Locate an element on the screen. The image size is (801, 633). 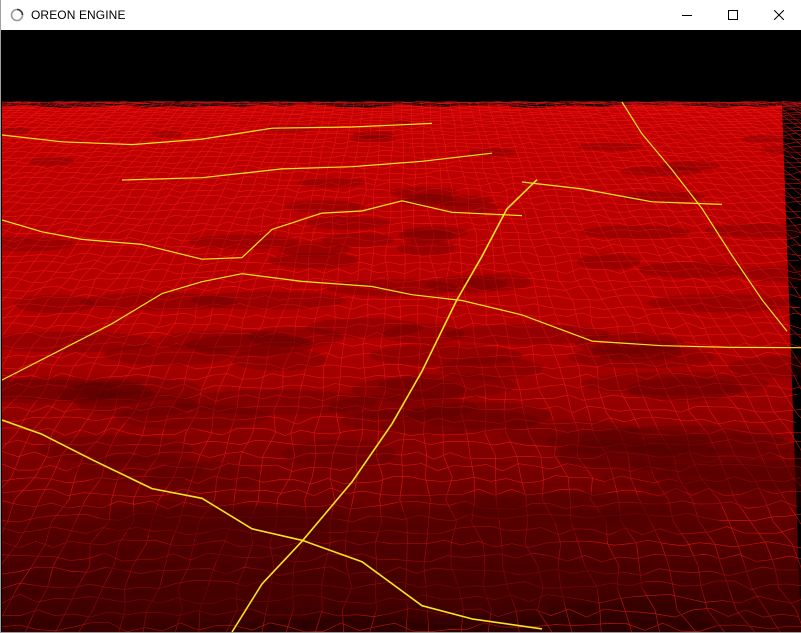
minimize-button is located at coordinates (687, 15).